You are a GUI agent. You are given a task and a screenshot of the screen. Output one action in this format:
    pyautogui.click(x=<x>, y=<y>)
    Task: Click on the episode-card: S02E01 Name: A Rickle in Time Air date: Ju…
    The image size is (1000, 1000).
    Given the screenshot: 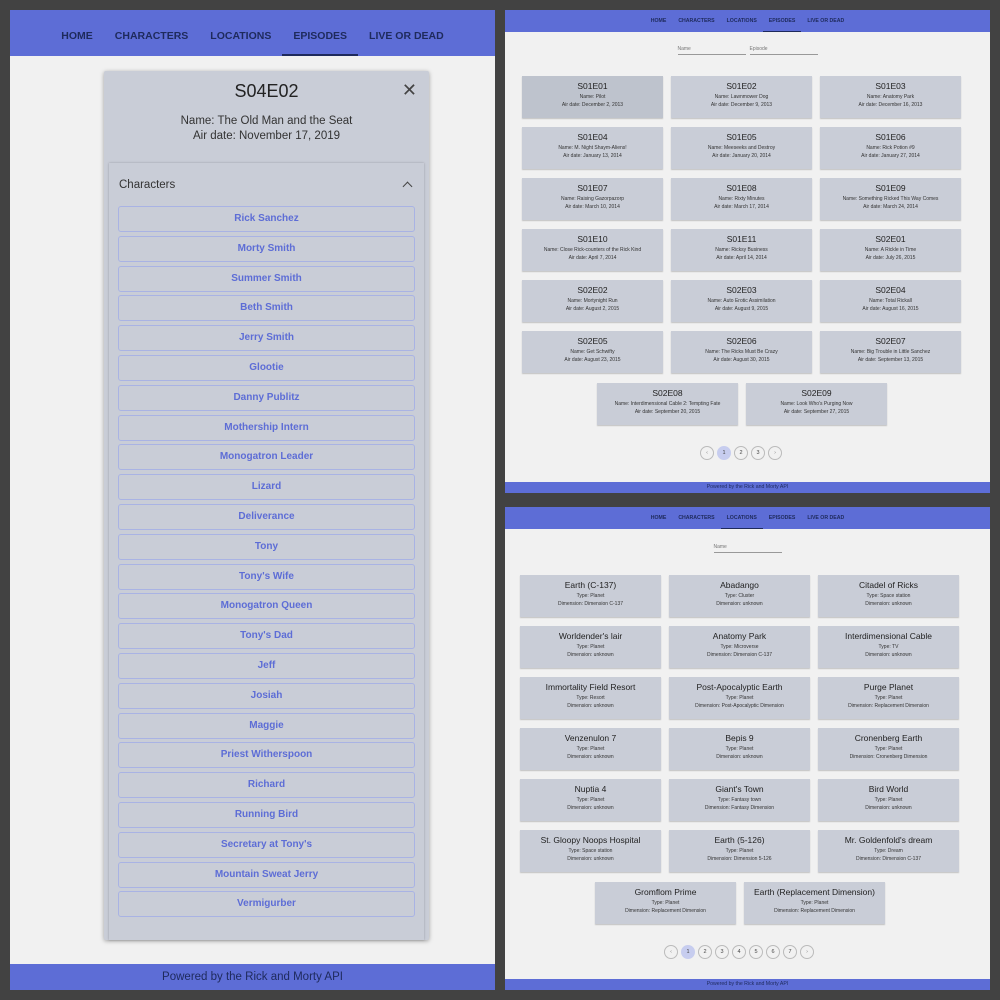 What is the action you would take?
    pyautogui.click(x=890, y=250)
    